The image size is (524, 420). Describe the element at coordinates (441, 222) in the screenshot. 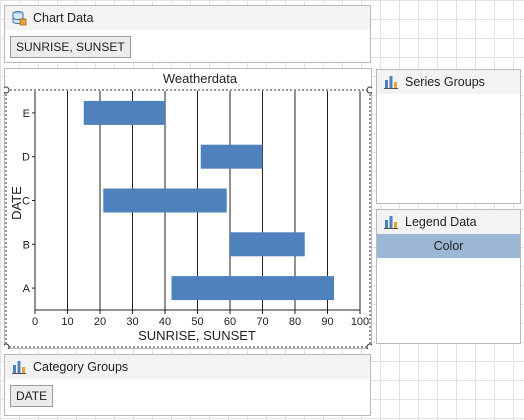

I see `legend-data-title: Legend Data` at that location.